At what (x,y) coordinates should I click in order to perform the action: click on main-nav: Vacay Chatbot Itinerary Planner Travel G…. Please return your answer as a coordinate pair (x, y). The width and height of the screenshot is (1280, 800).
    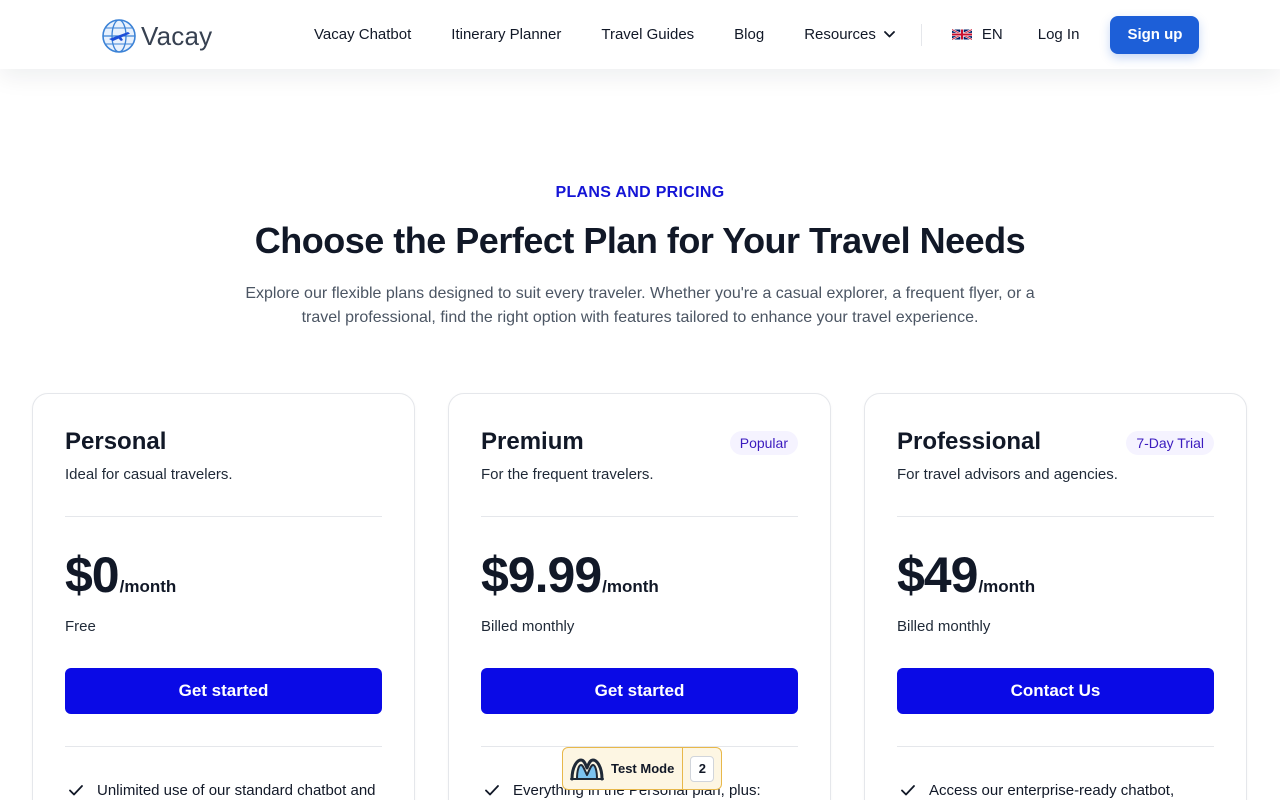
    Looking at the image, I should click on (757, 34).